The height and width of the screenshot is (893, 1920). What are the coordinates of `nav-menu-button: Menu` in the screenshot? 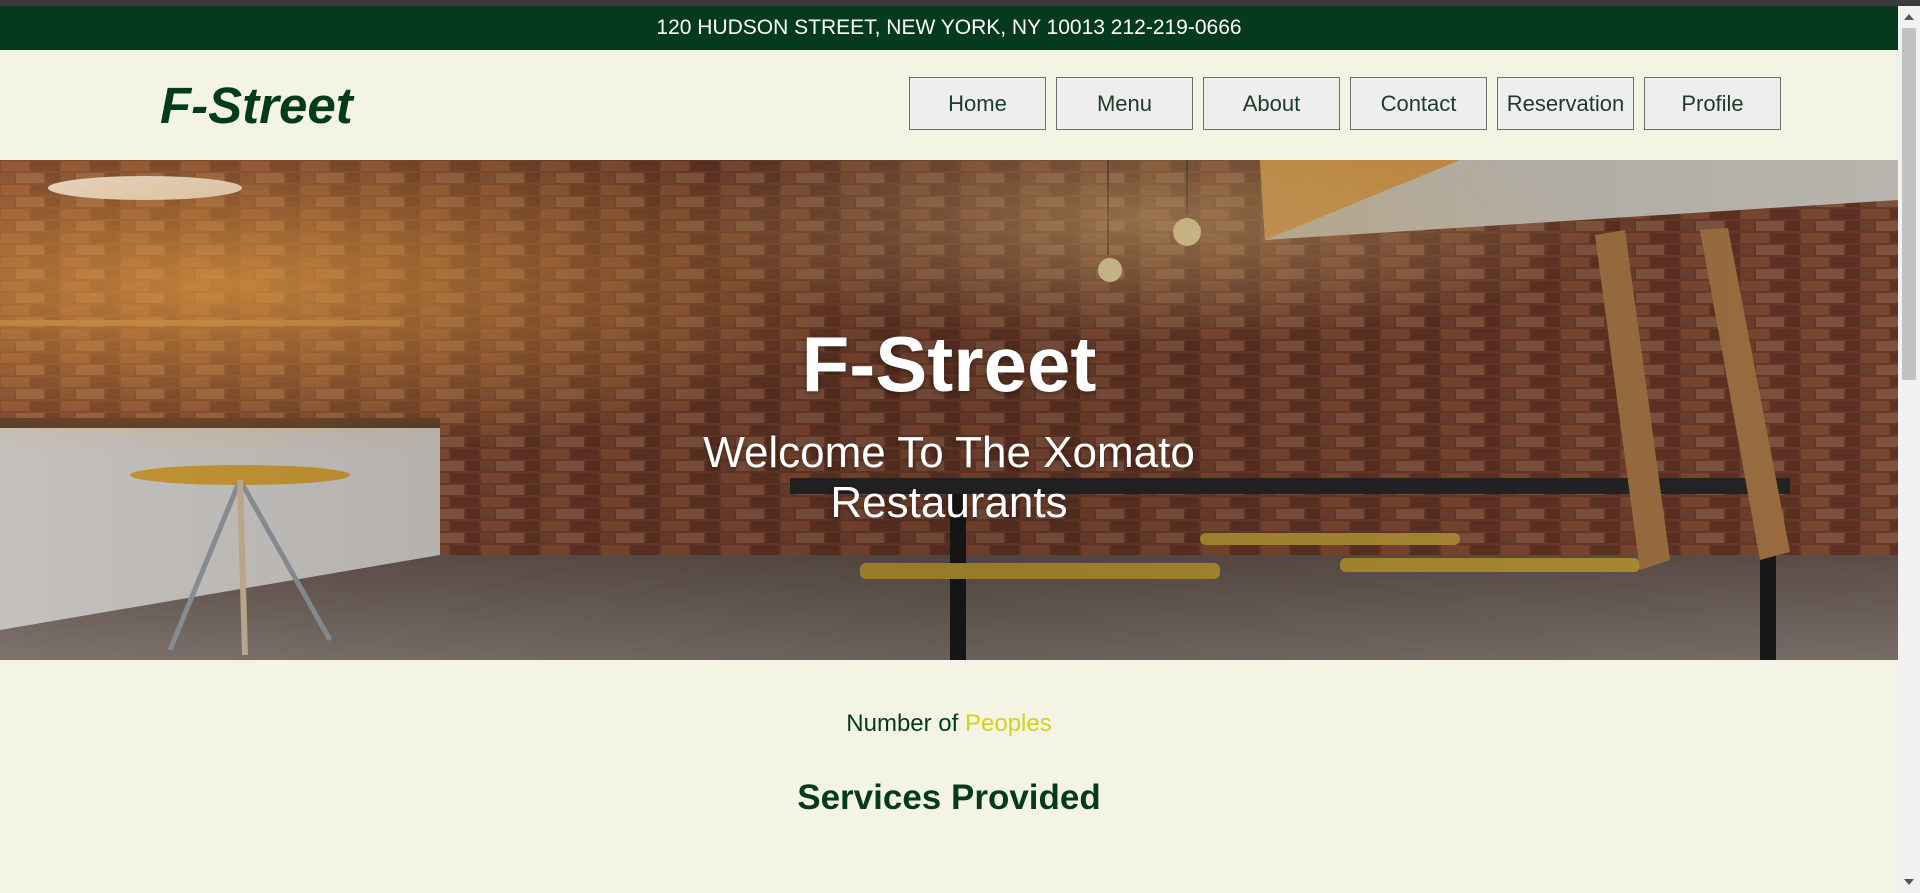 It's located at (1124, 103).